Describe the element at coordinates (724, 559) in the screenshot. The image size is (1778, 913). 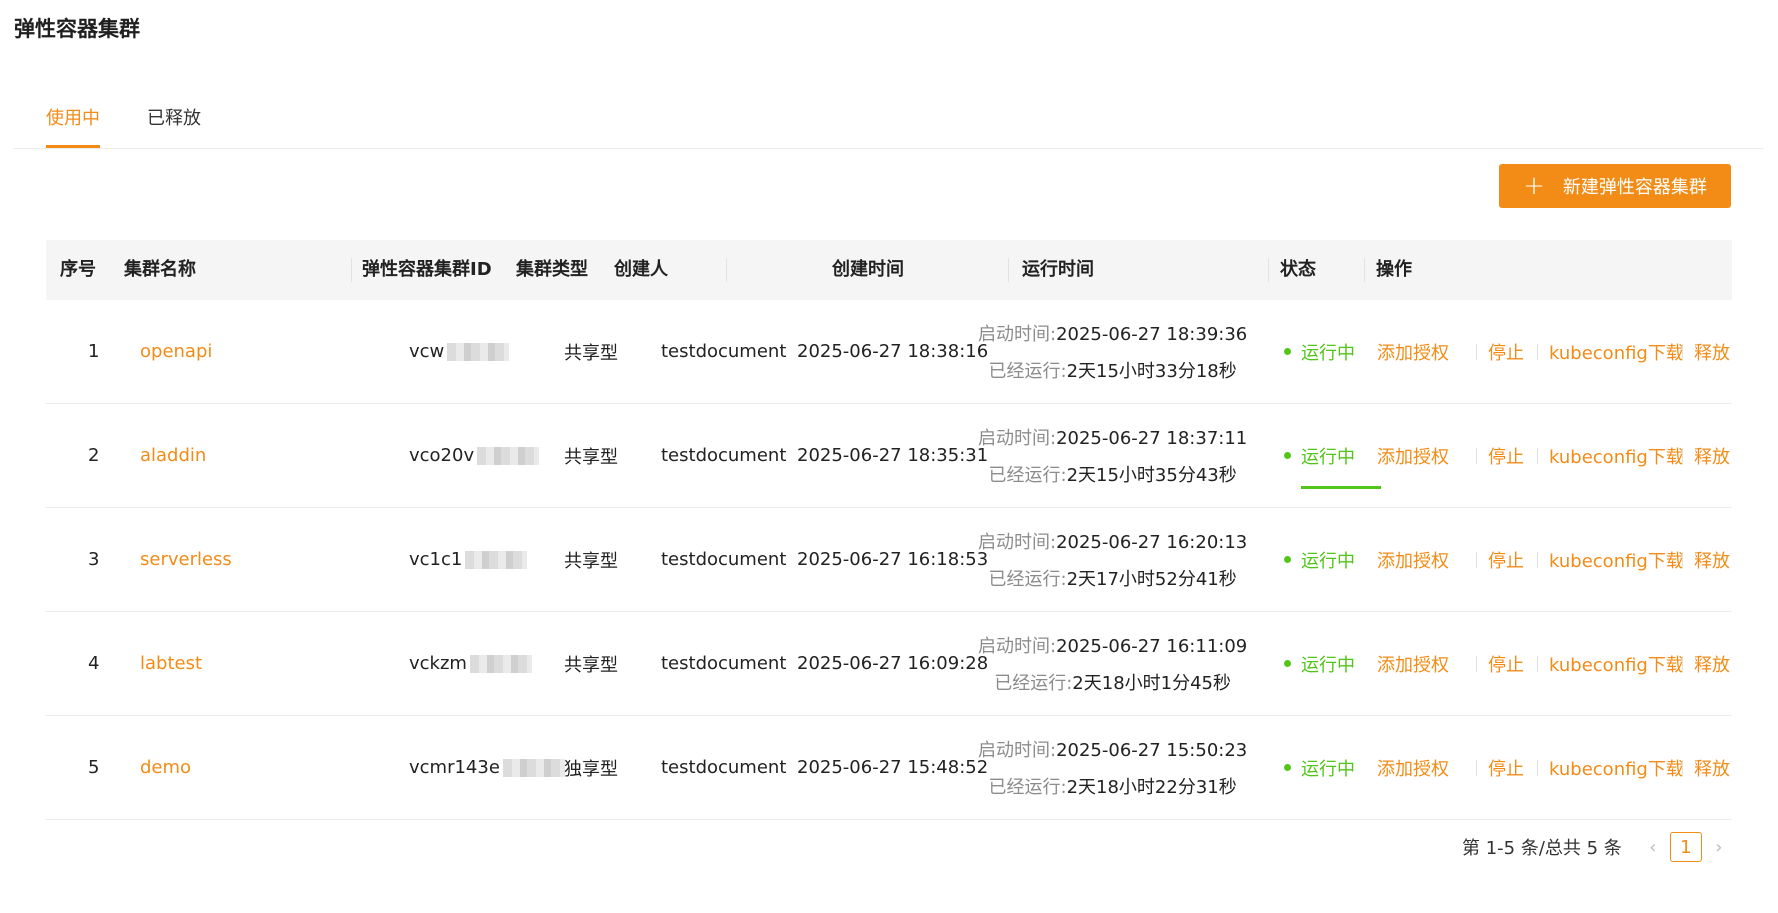
I see `creator: testdocument` at that location.